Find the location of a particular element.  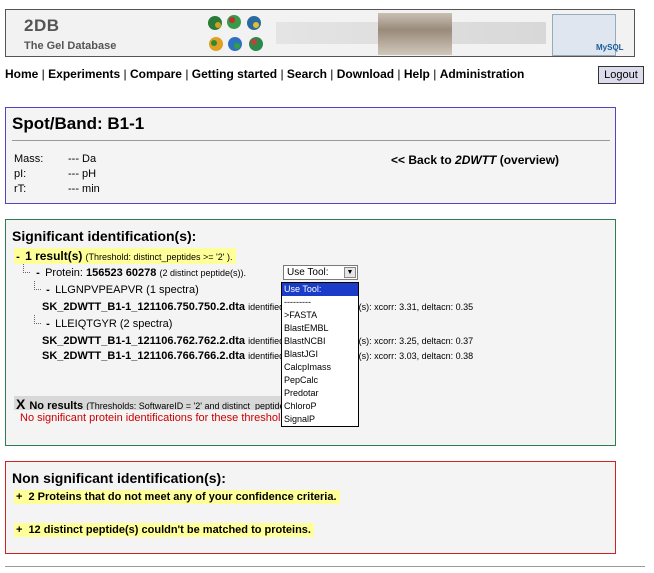

gel-image is located at coordinates (415, 34).